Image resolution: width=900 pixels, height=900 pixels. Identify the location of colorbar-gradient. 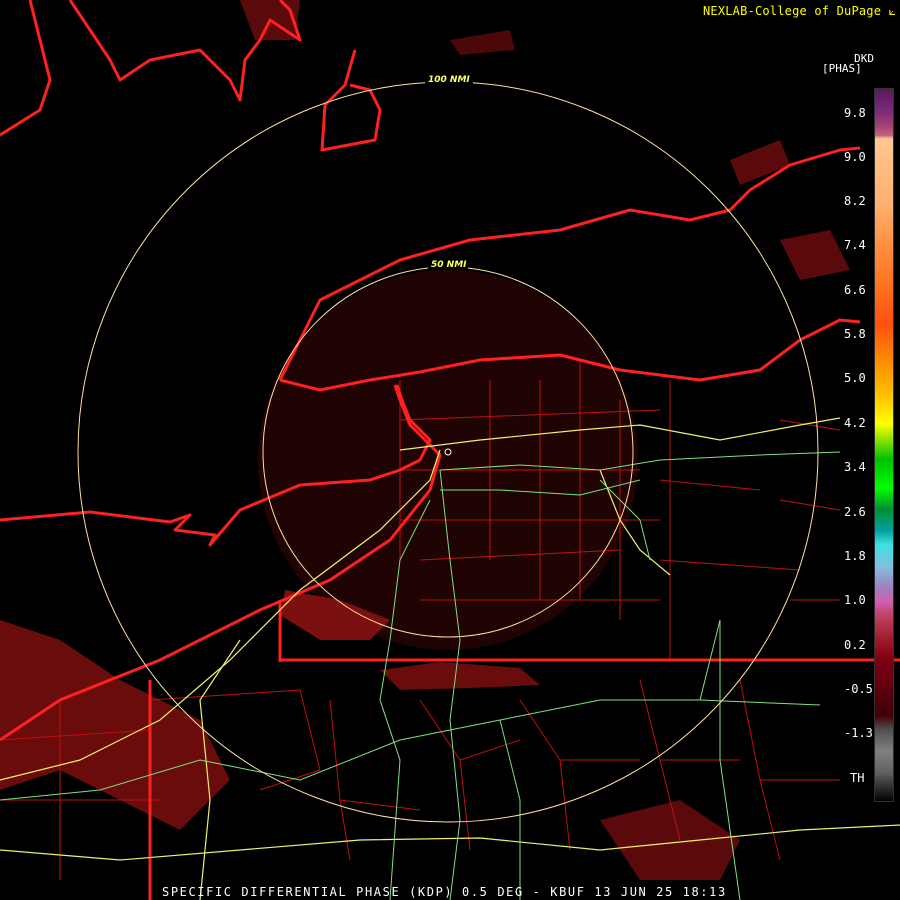
(884, 445).